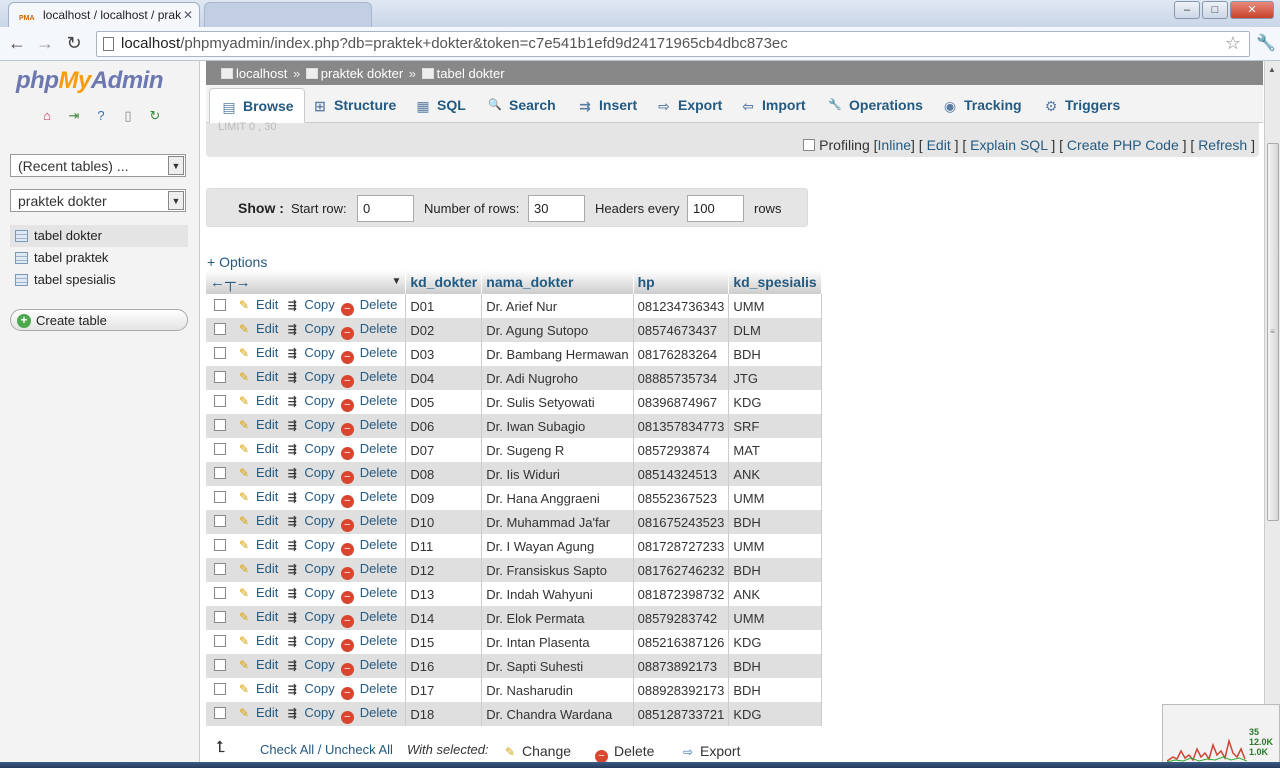 The width and height of the screenshot is (1280, 768). I want to click on cell-nama-dokter: Dr. Iwan Subagio, so click(557, 426).